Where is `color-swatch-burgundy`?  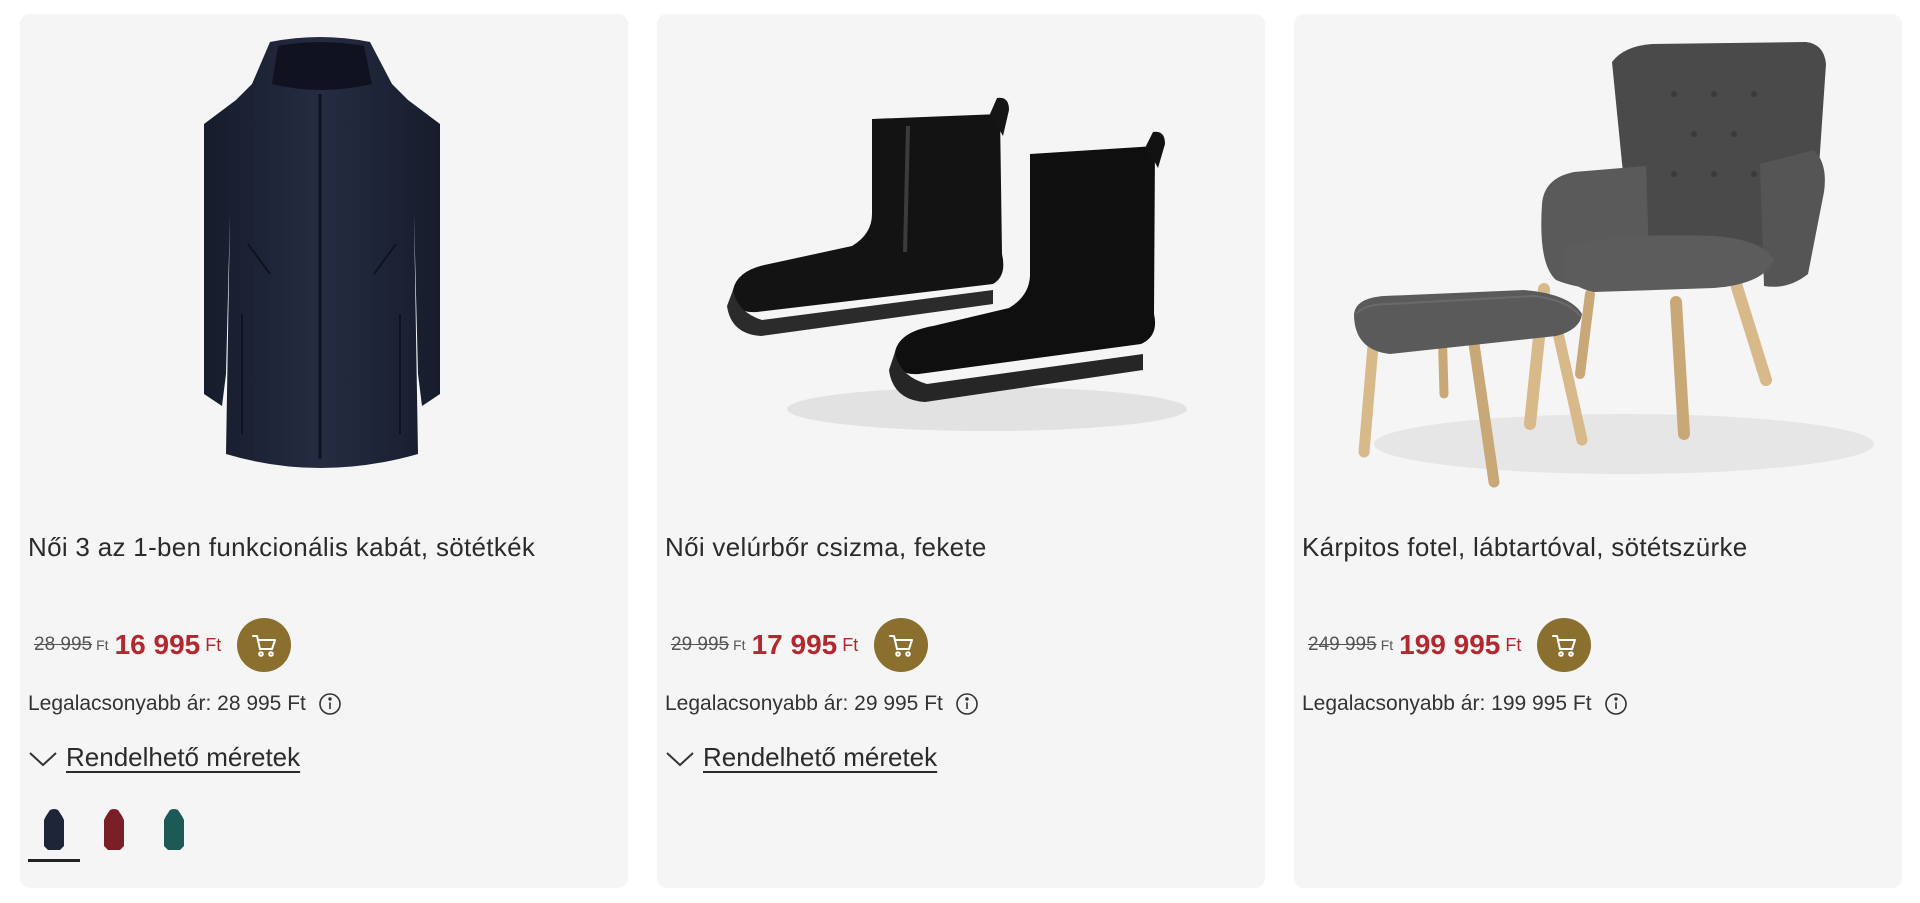
color-swatch-burgundy is located at coordinates (114, 833).